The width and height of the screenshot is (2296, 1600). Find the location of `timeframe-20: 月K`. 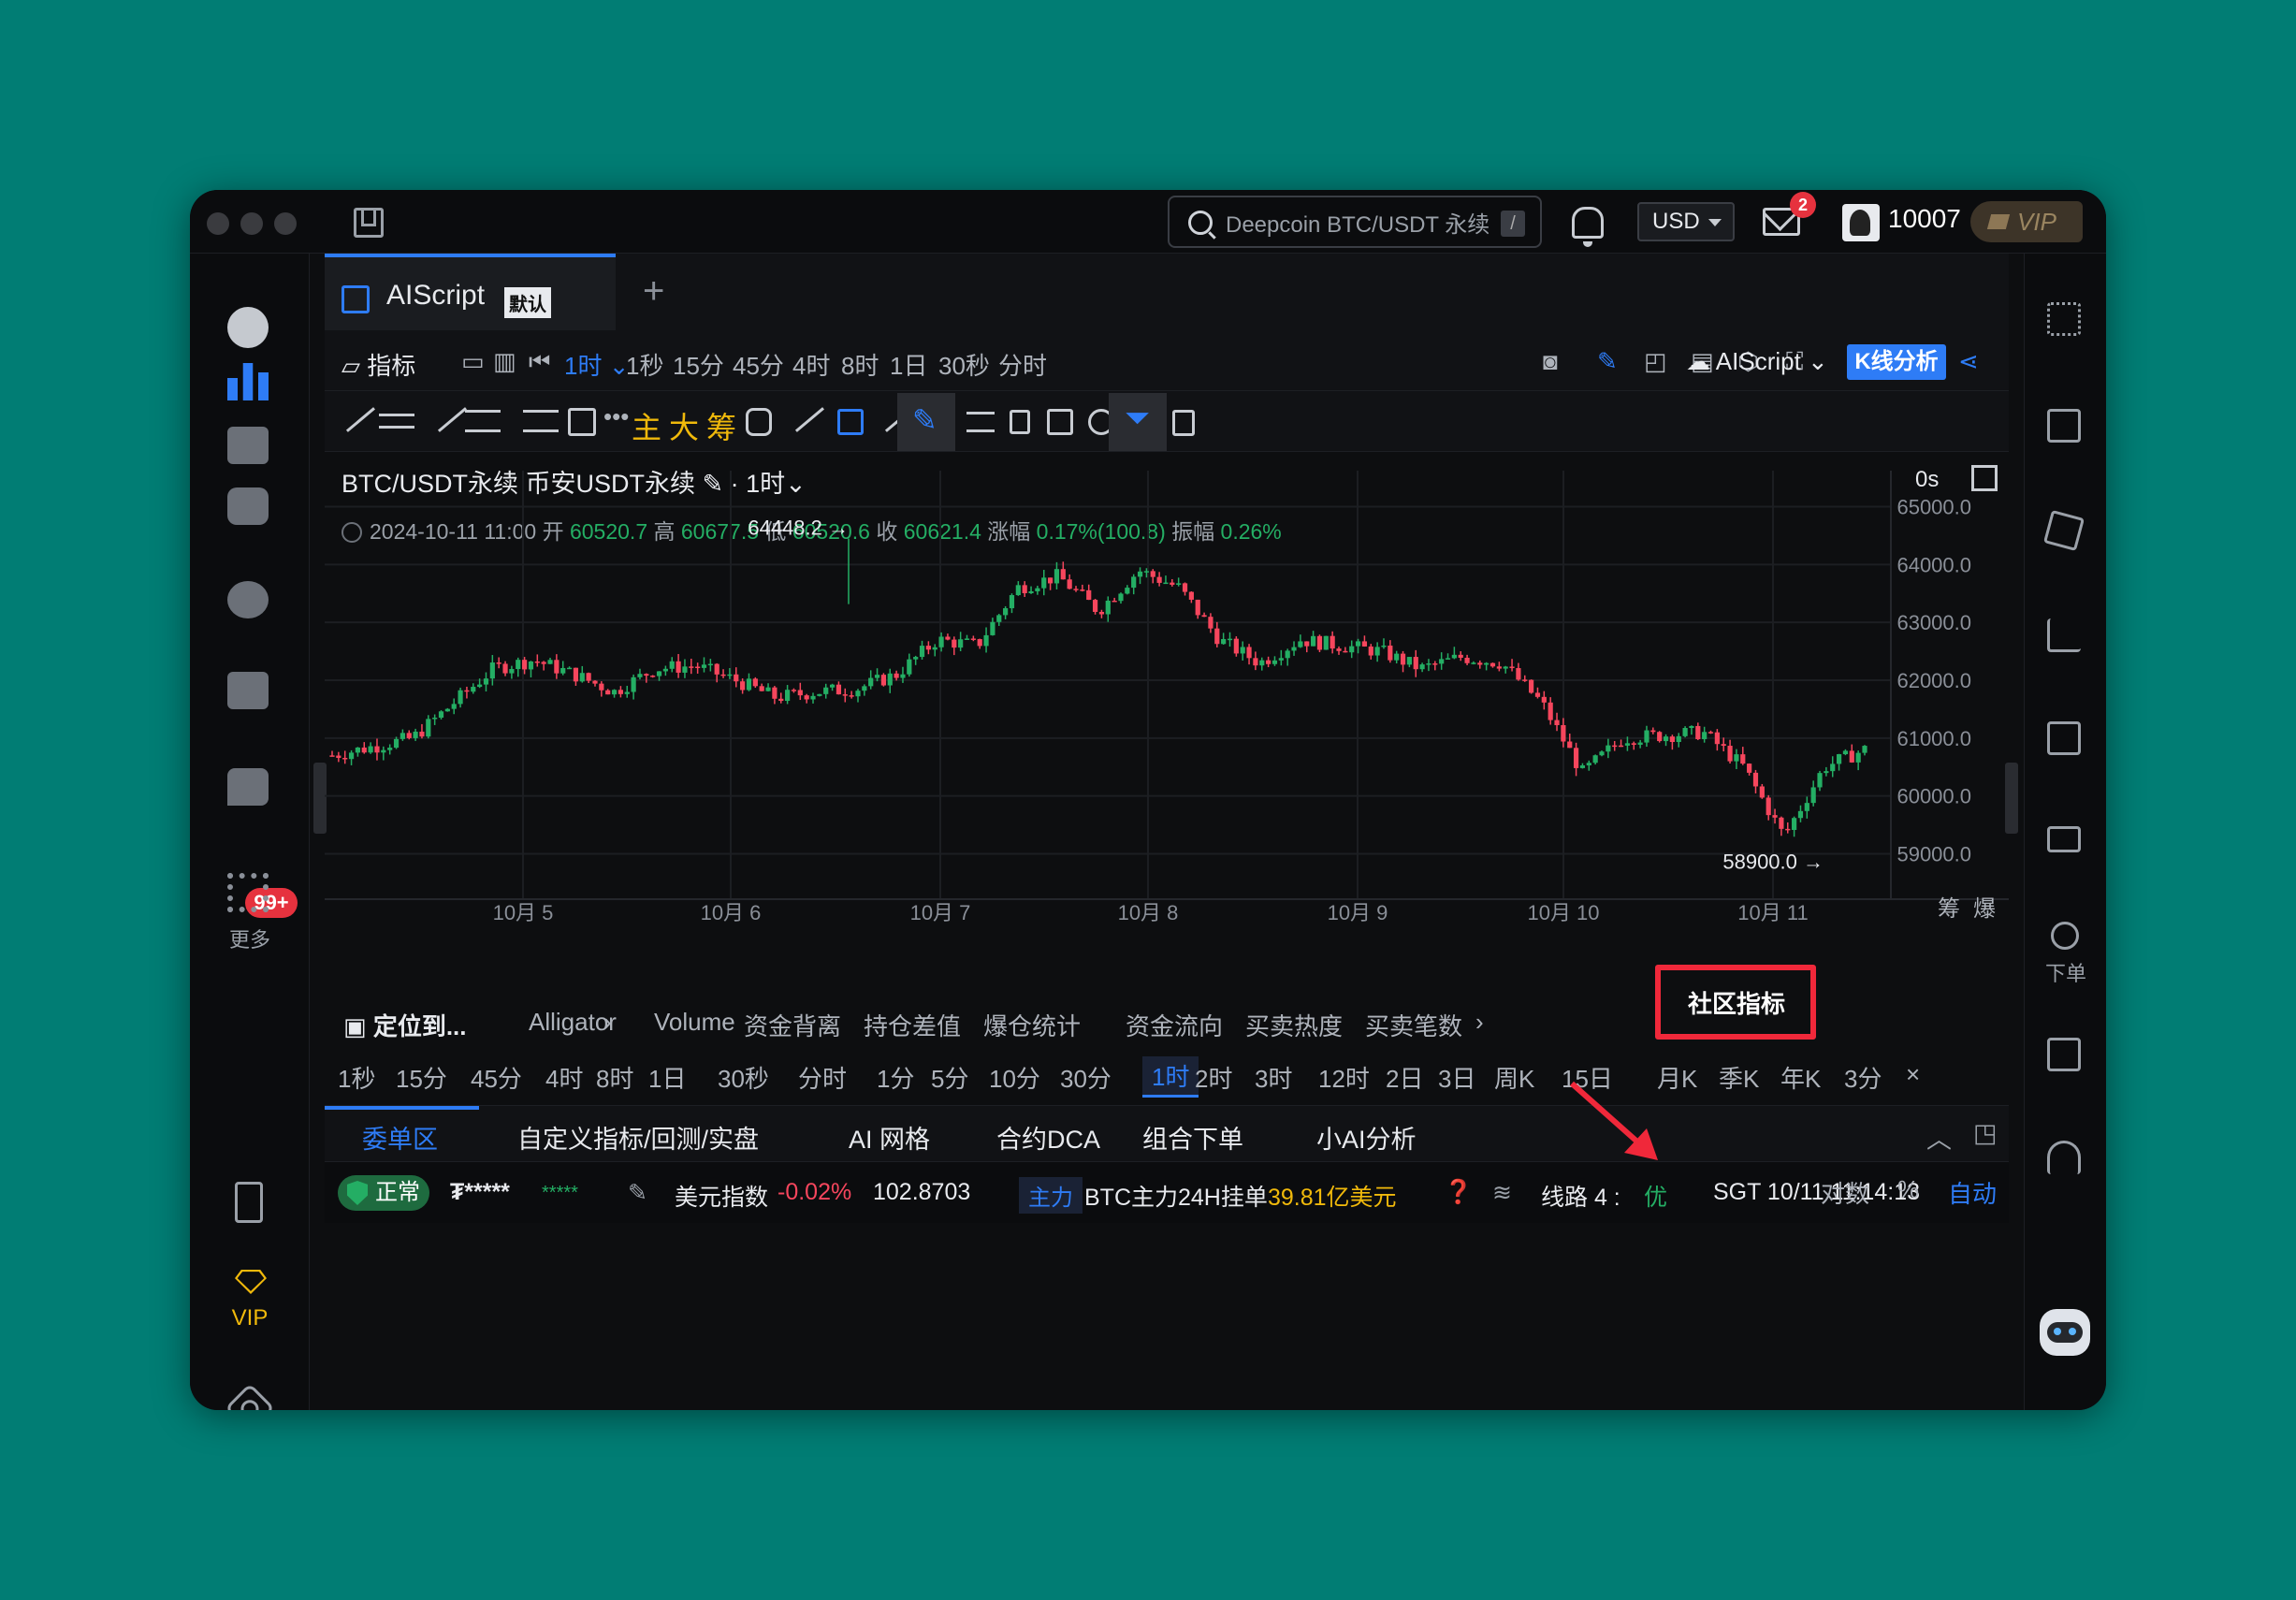

timeframe-20: 月K is located at coordinates (1677, 1077).